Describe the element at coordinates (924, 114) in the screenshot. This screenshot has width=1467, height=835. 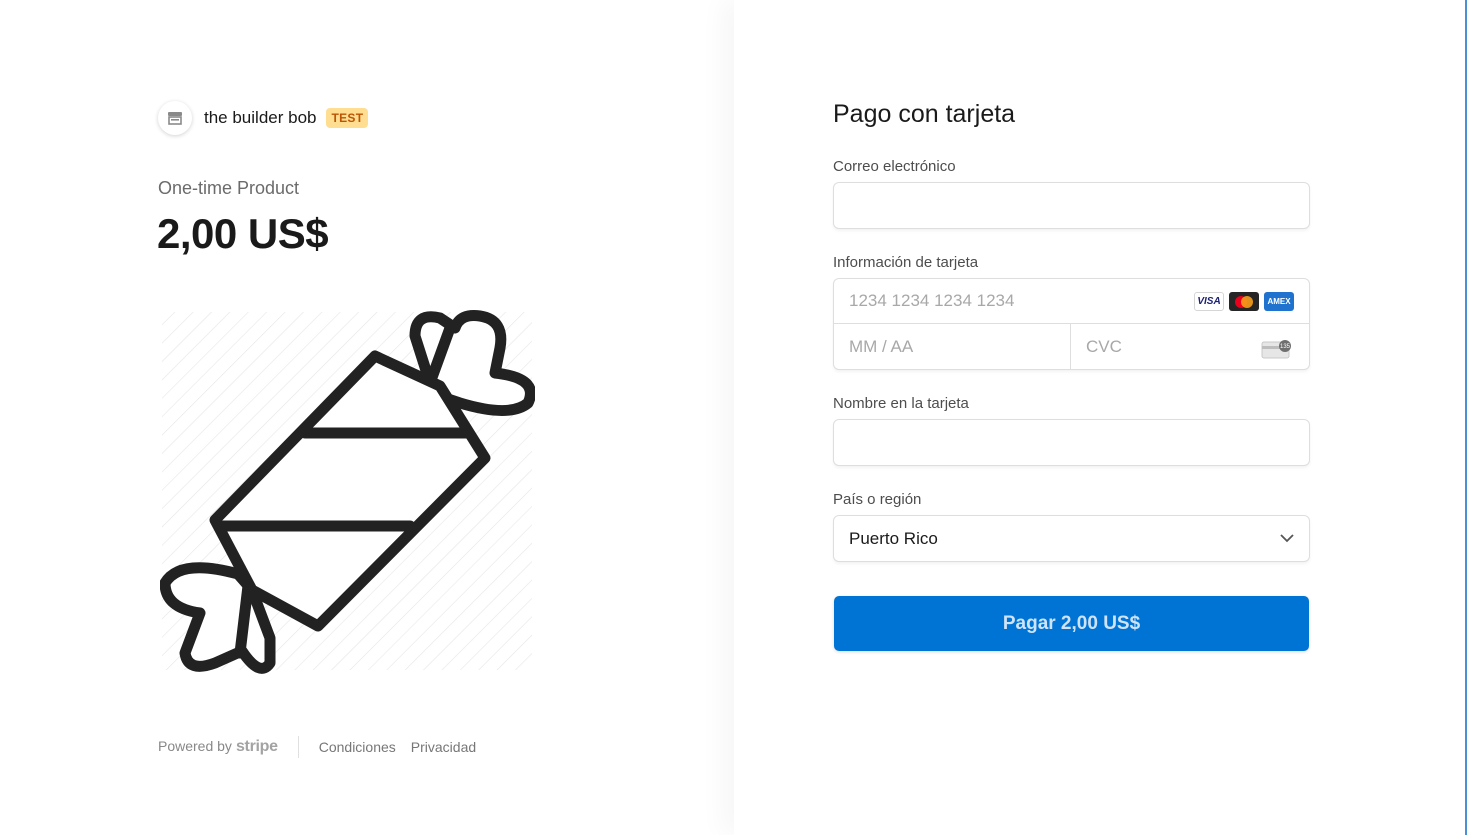
I see `form-title: Pago con tarjeta` at that location.